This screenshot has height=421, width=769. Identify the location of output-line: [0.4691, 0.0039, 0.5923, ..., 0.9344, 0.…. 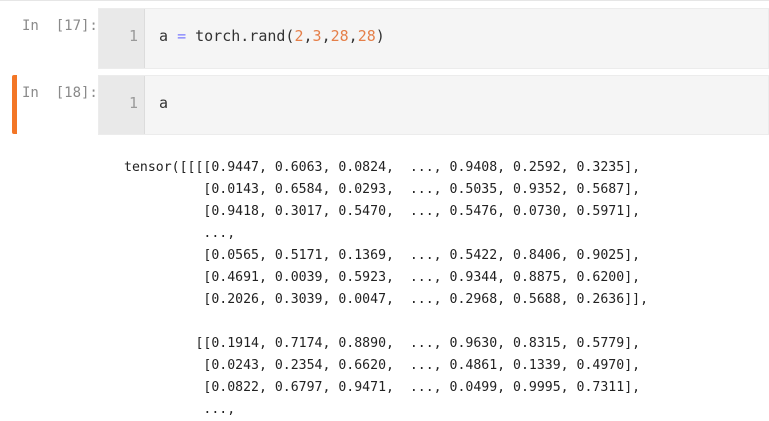
(382, 277).